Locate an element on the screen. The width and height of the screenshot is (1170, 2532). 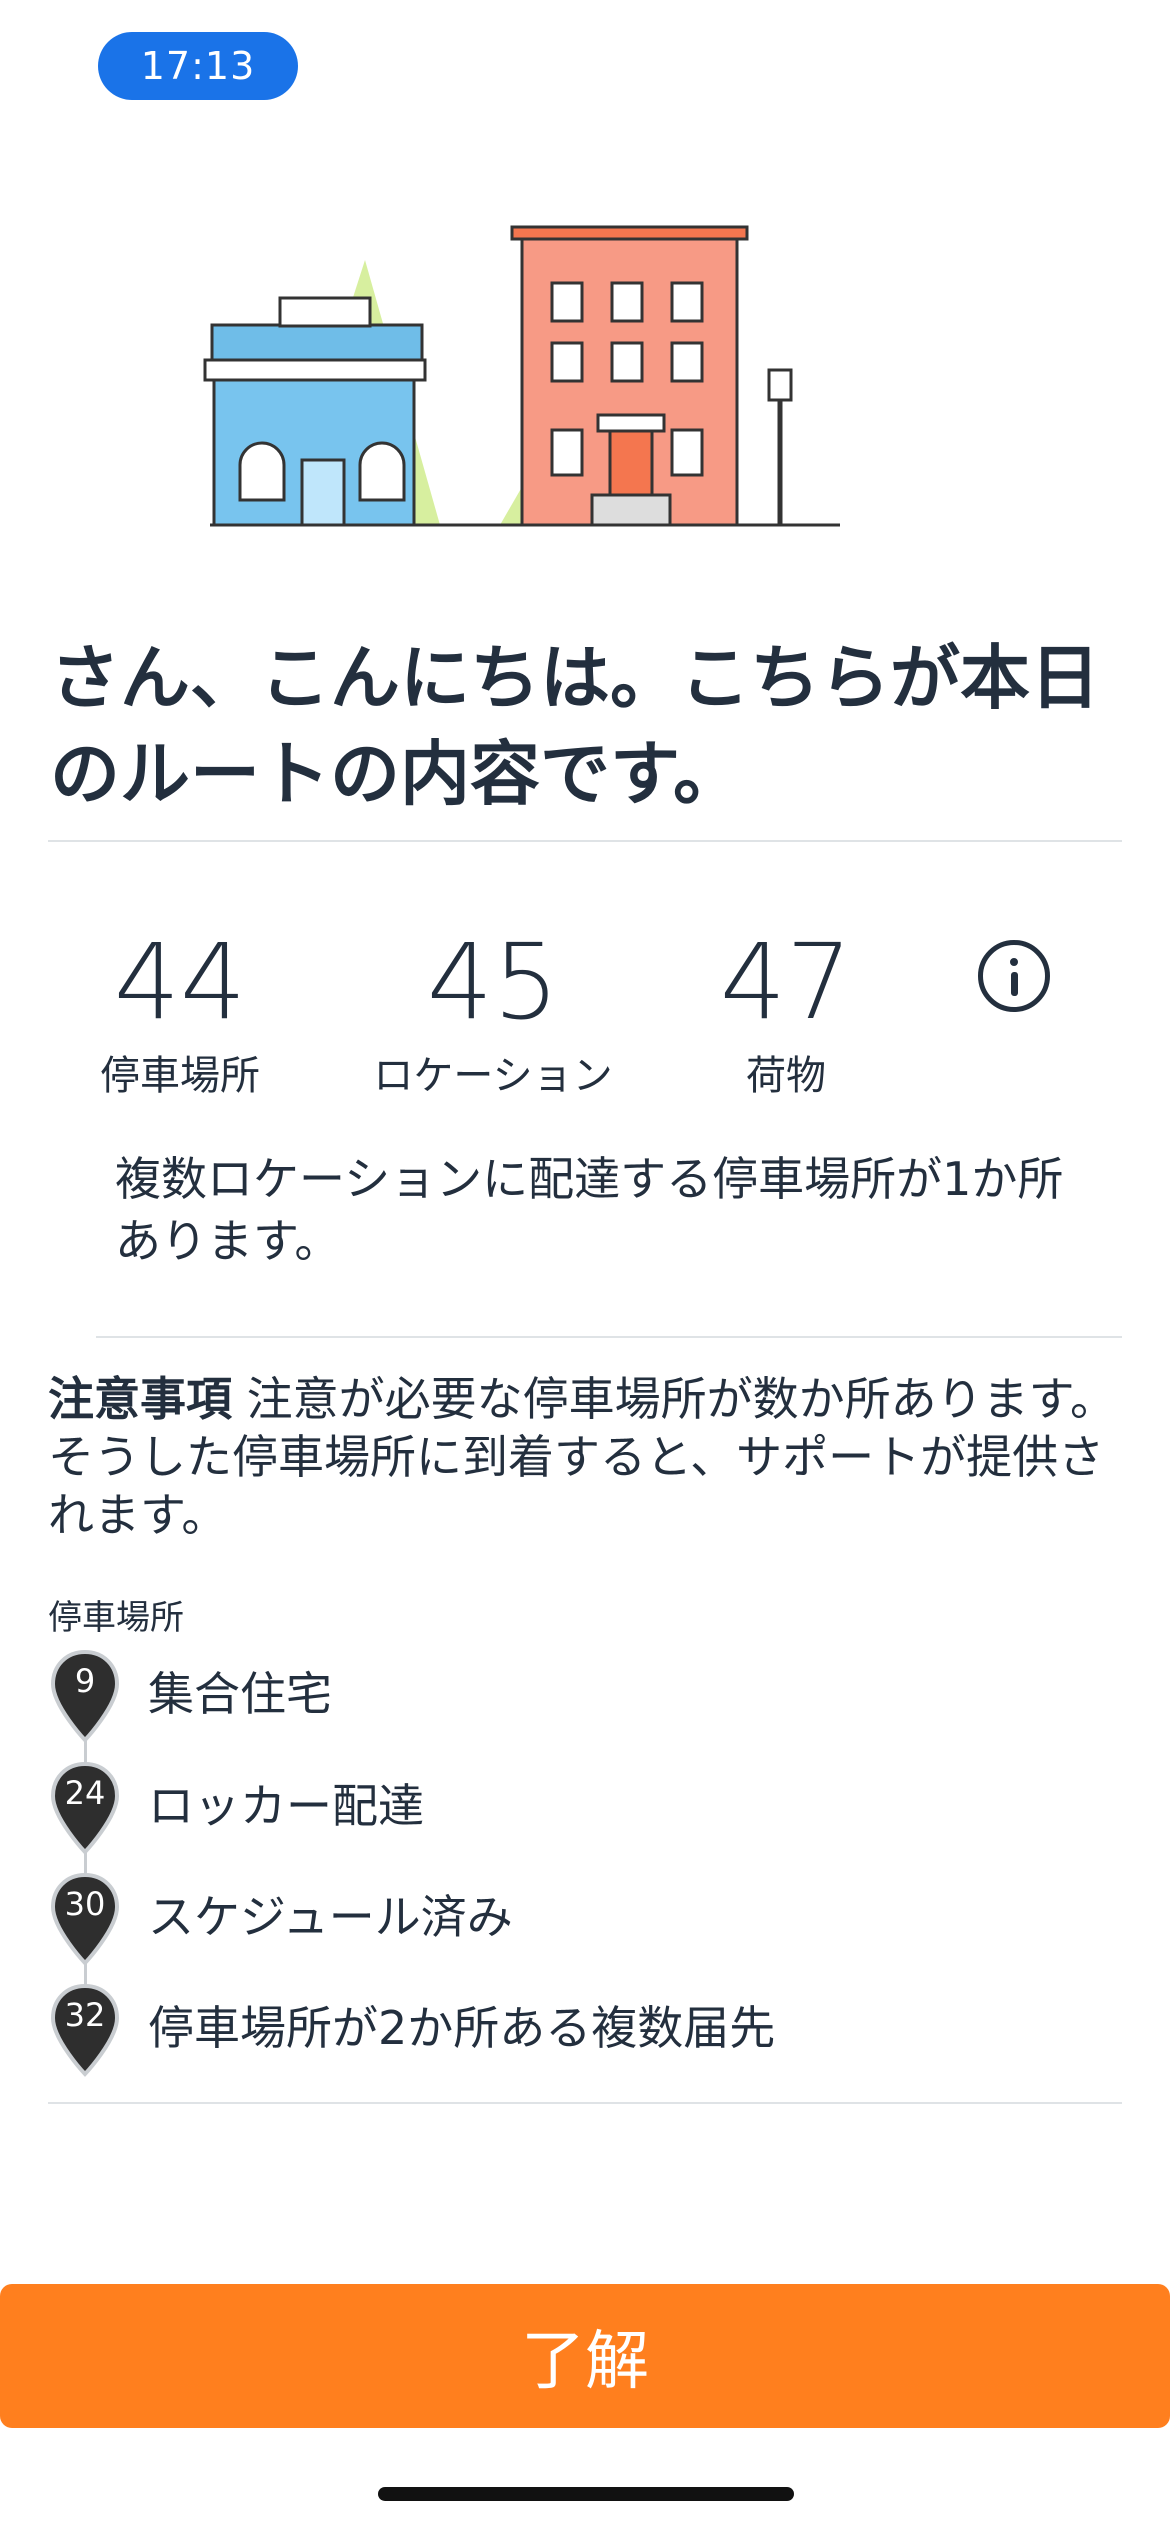
list-item: 9 集合住宅 is located at coordinates (588, 1698).